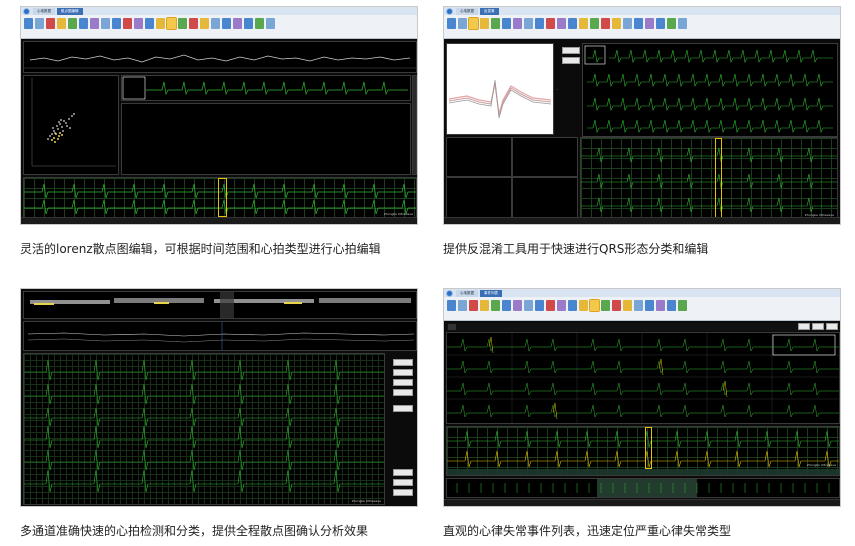 This screenshot has width=855, height=546. I want to click on scrollbar, so click(414, 125).